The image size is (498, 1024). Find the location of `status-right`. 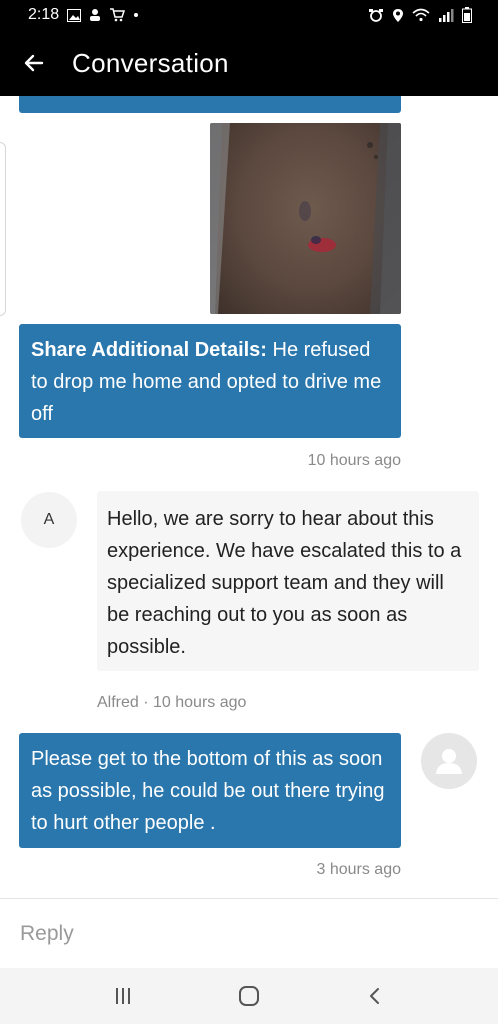

status-right is located at coordinates (420, 15).